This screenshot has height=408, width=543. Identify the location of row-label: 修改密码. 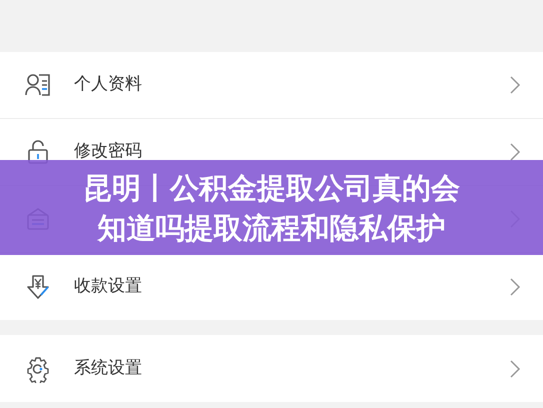
(108, 152).